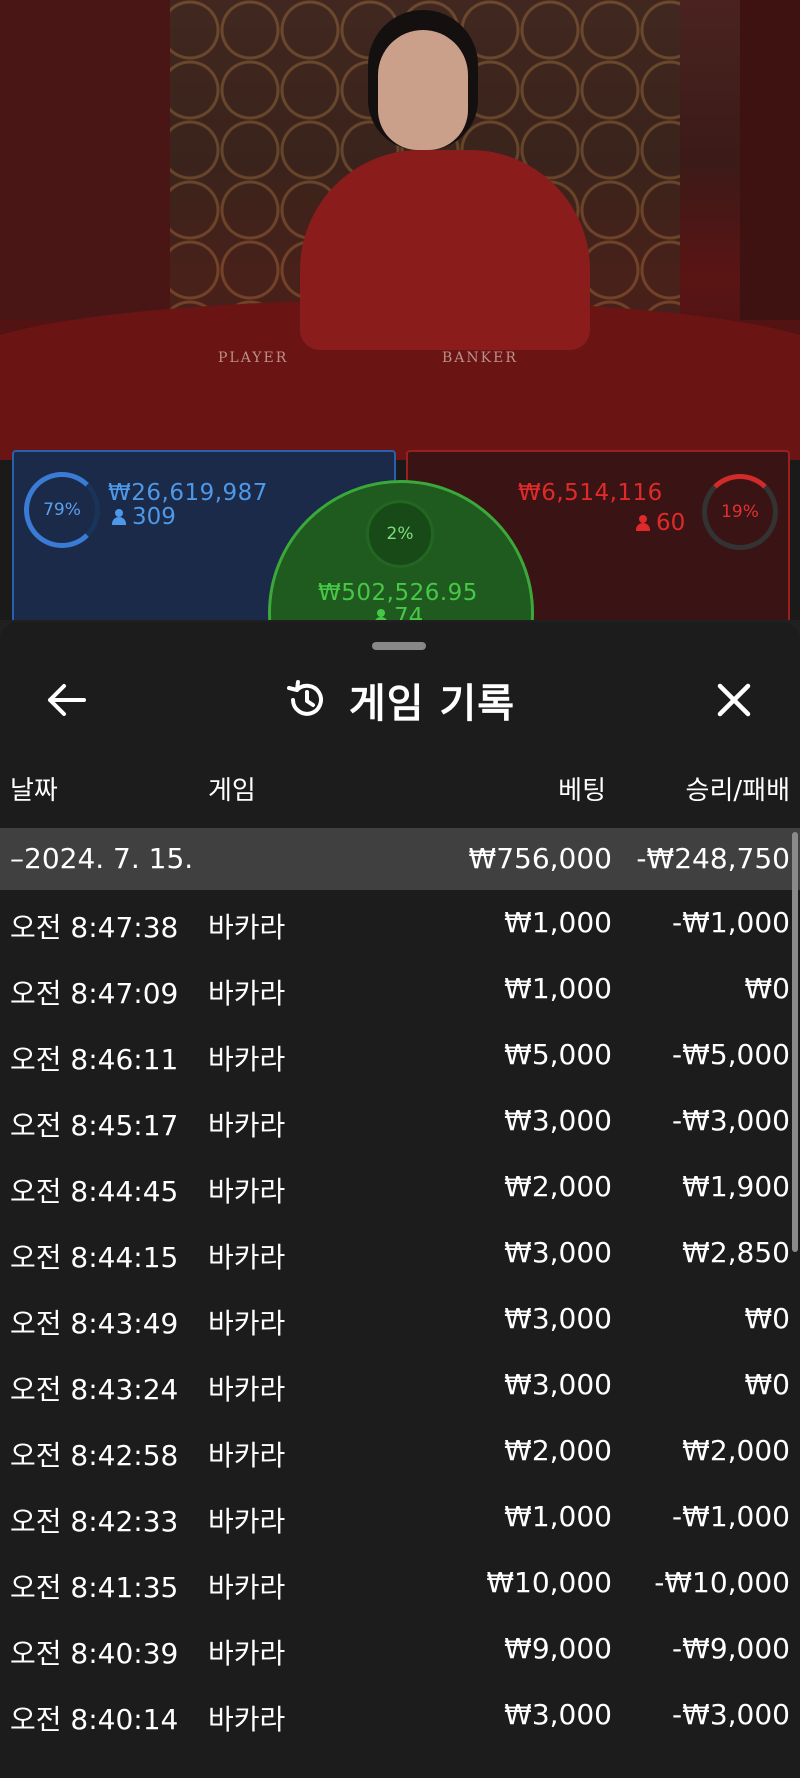 This screenshot has width=800, height=1778. What do you see at coordinates (94, 927) in the screenshot?
I see `row-time: 오전 8:47:38` at bounding box center [94, 927].